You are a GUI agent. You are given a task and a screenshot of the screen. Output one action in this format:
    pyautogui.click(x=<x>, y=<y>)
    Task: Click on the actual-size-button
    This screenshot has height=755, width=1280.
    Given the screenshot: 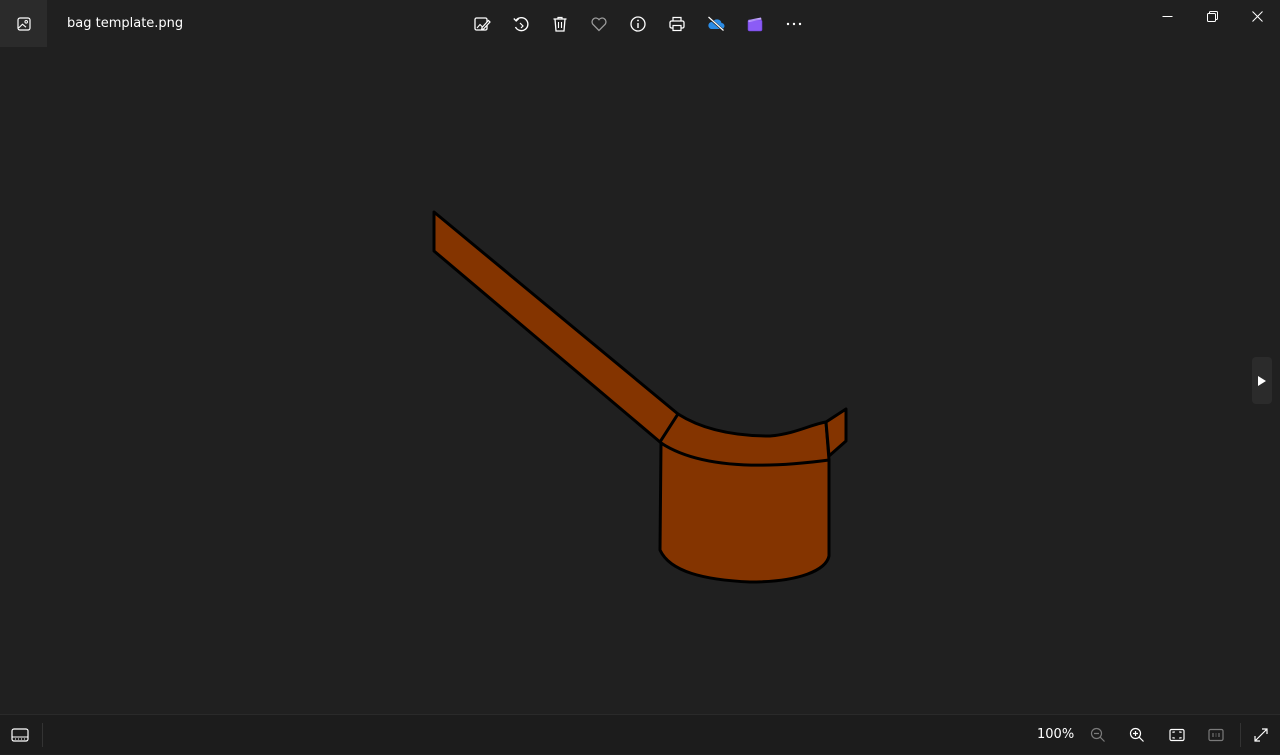 What is the action you would take?
    pyautogui.click(x=1216, y=735)
    